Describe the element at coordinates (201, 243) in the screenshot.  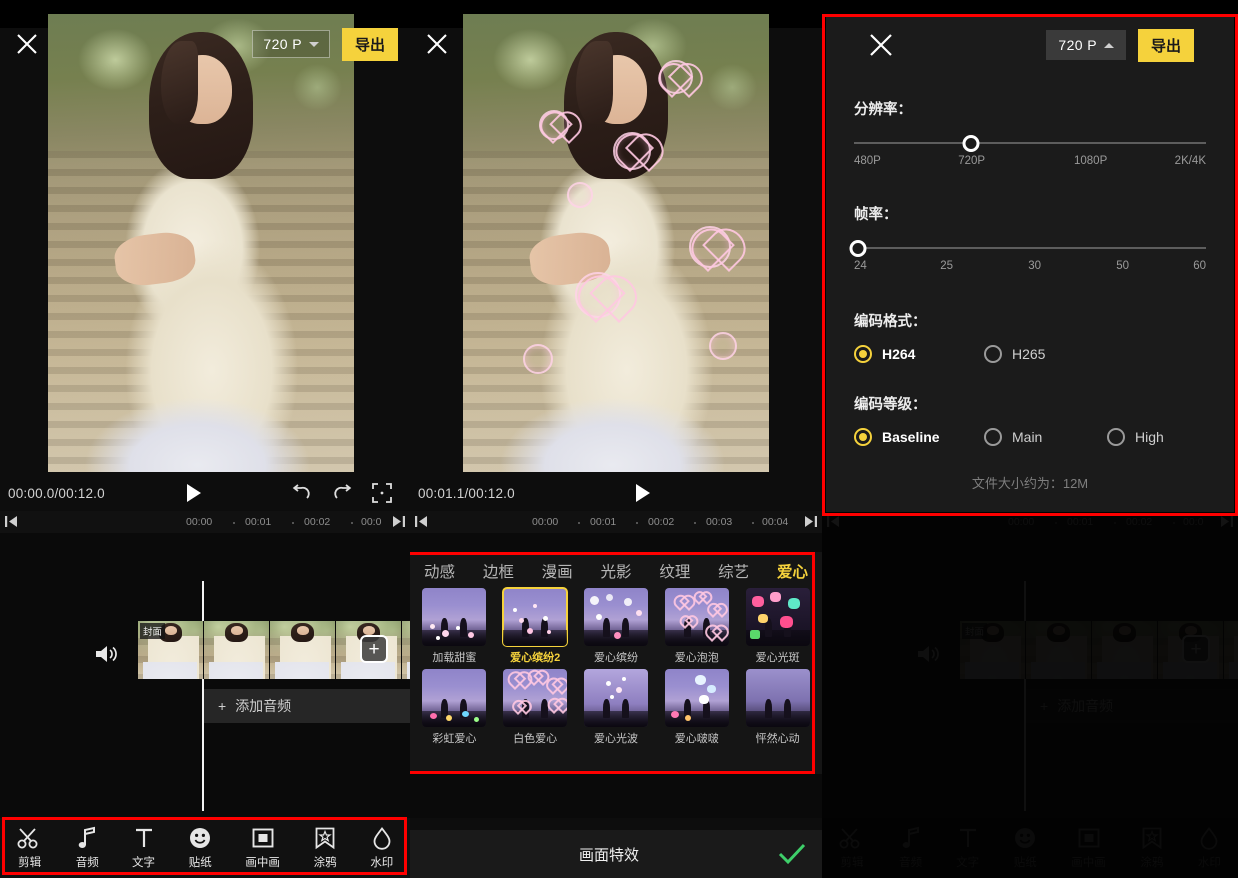
I see `video-preview-left` at that location.